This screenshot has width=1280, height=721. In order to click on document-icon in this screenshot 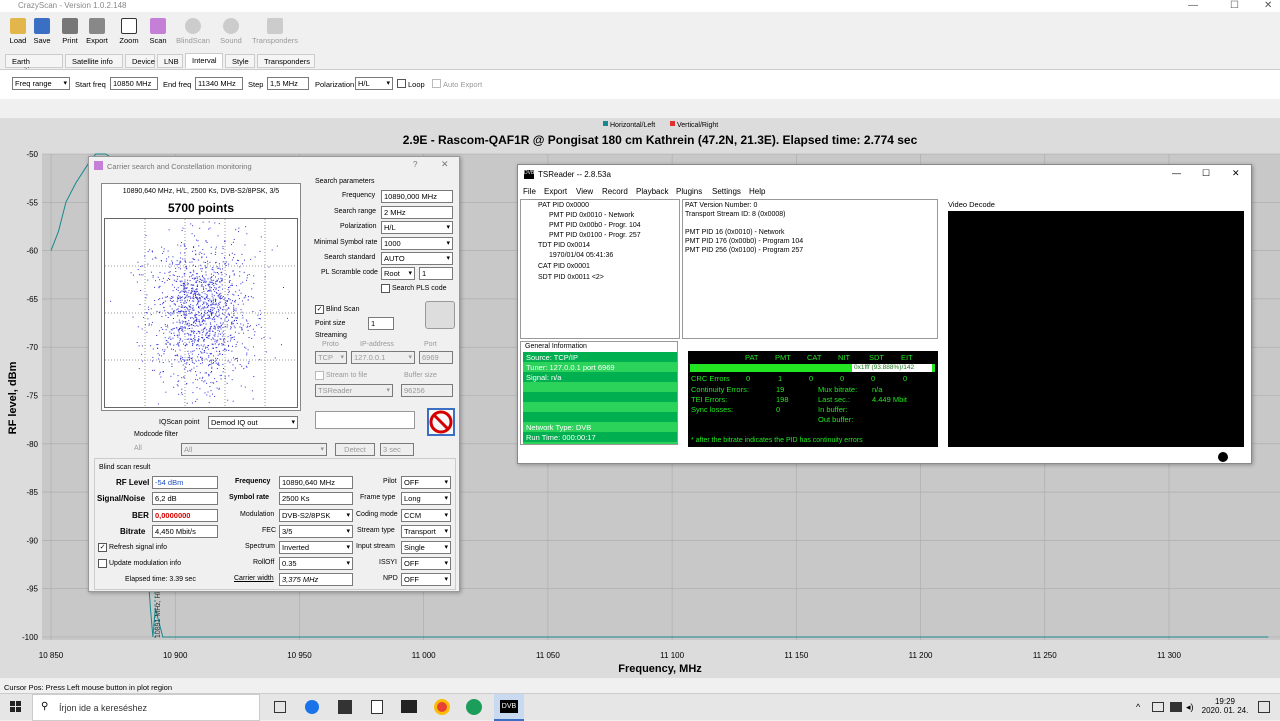, I will do `click(377, 707)`.